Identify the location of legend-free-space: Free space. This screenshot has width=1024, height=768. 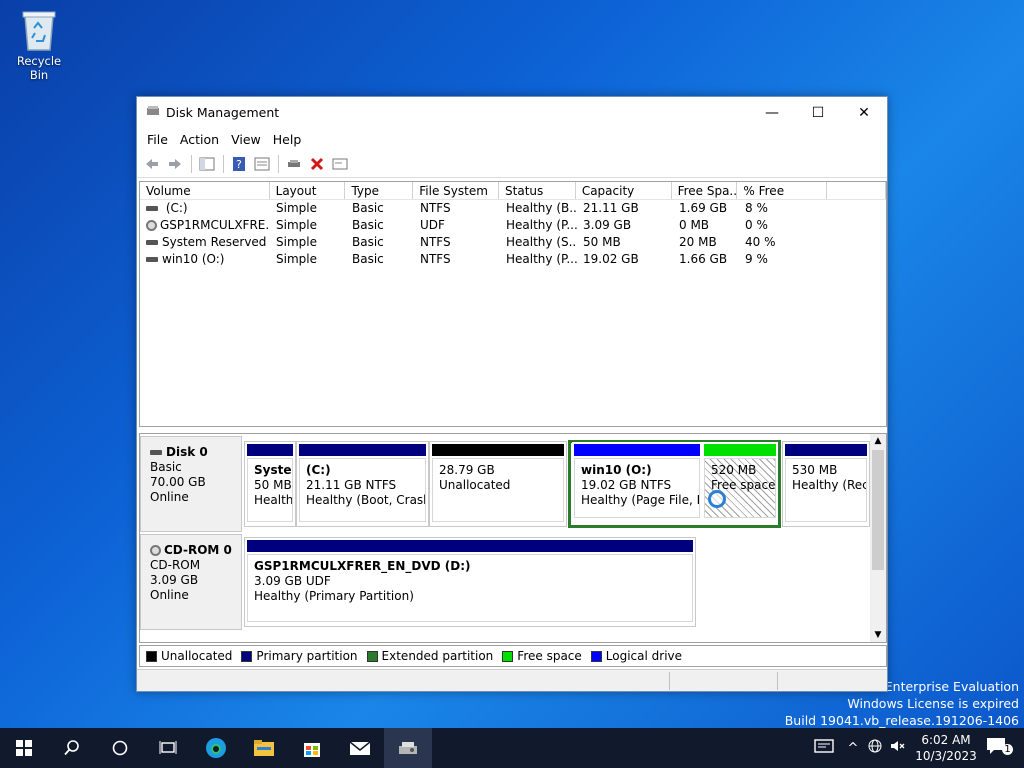
(542, 656).